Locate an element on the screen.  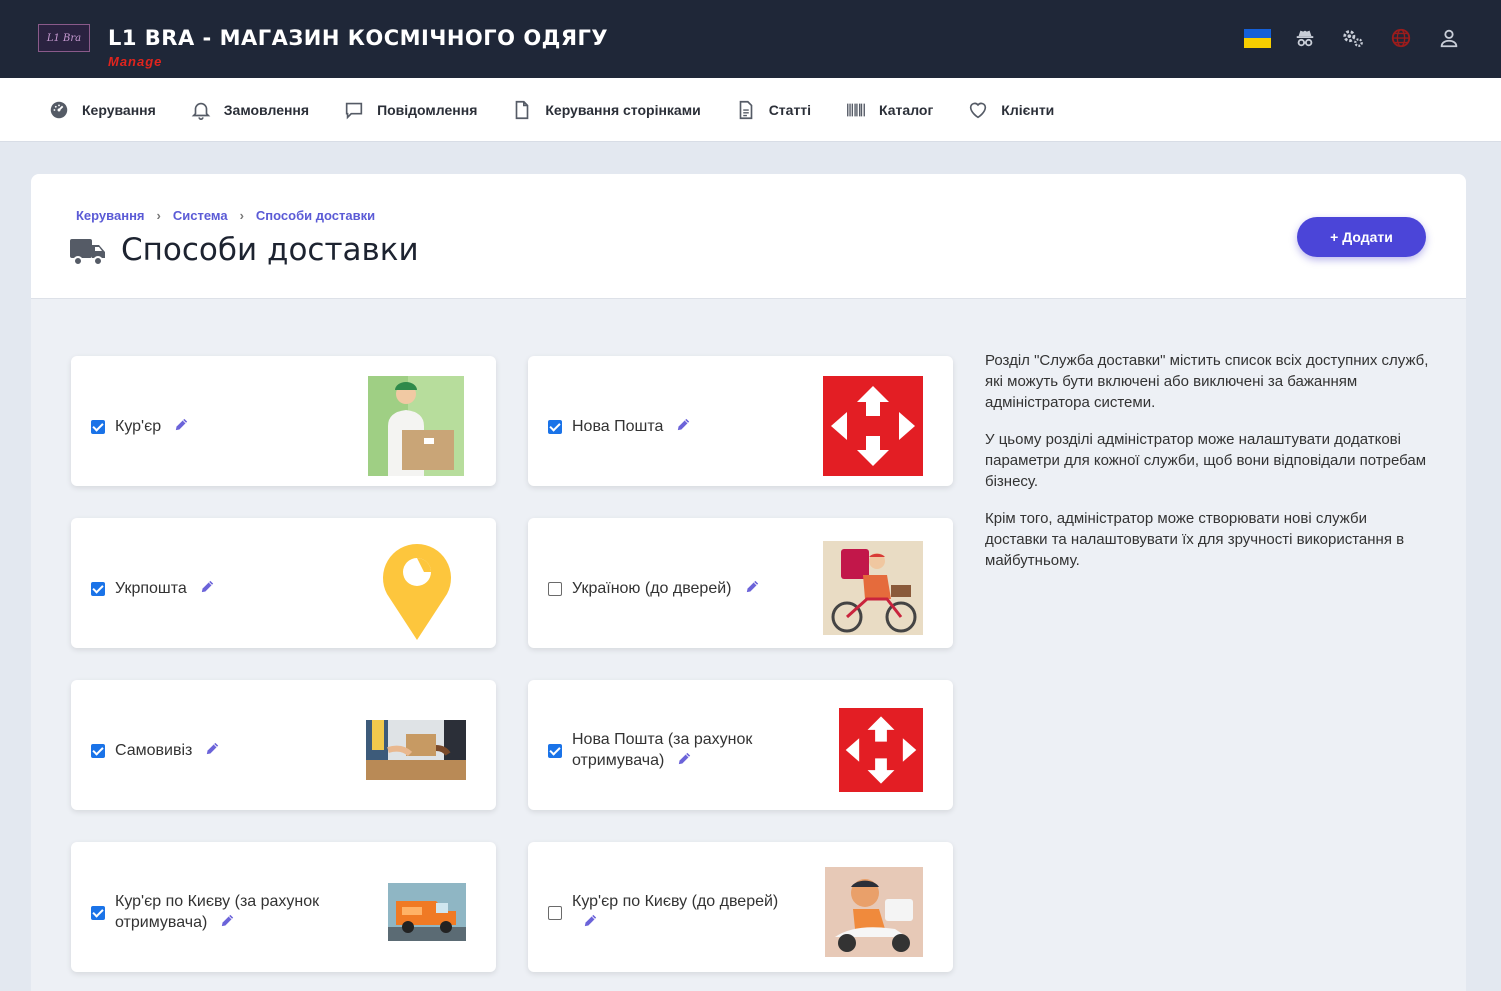
delivery-card-kyiv-courier-receiver: Кур'єр по Києву (за рахунок отримувача) is located at coordinates (283, 907).